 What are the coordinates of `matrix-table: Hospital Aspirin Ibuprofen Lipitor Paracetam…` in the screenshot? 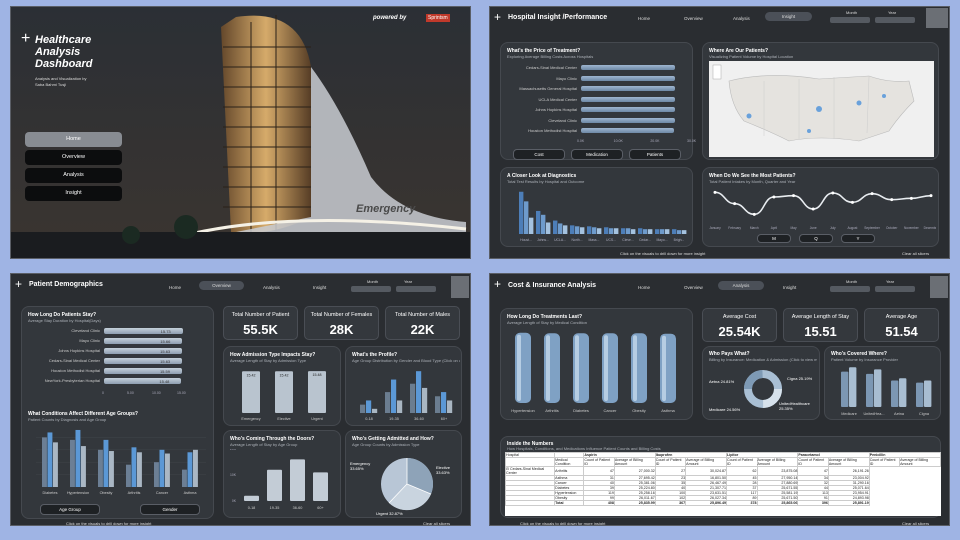 It's located at (723, 484).